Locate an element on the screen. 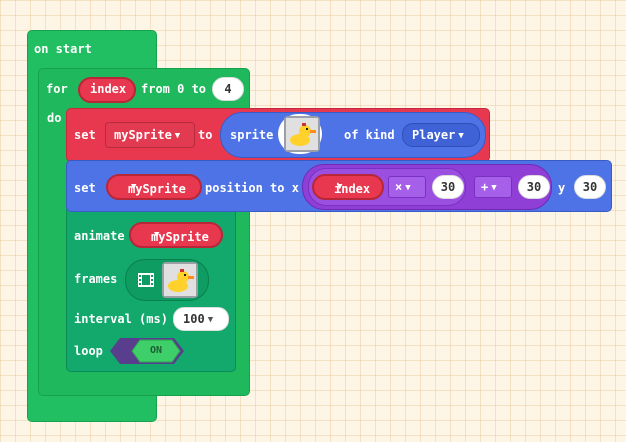 Image resolution: width=626 pixels, height=442 pixels. frames-label: frames is located at coordinates (96, 279).